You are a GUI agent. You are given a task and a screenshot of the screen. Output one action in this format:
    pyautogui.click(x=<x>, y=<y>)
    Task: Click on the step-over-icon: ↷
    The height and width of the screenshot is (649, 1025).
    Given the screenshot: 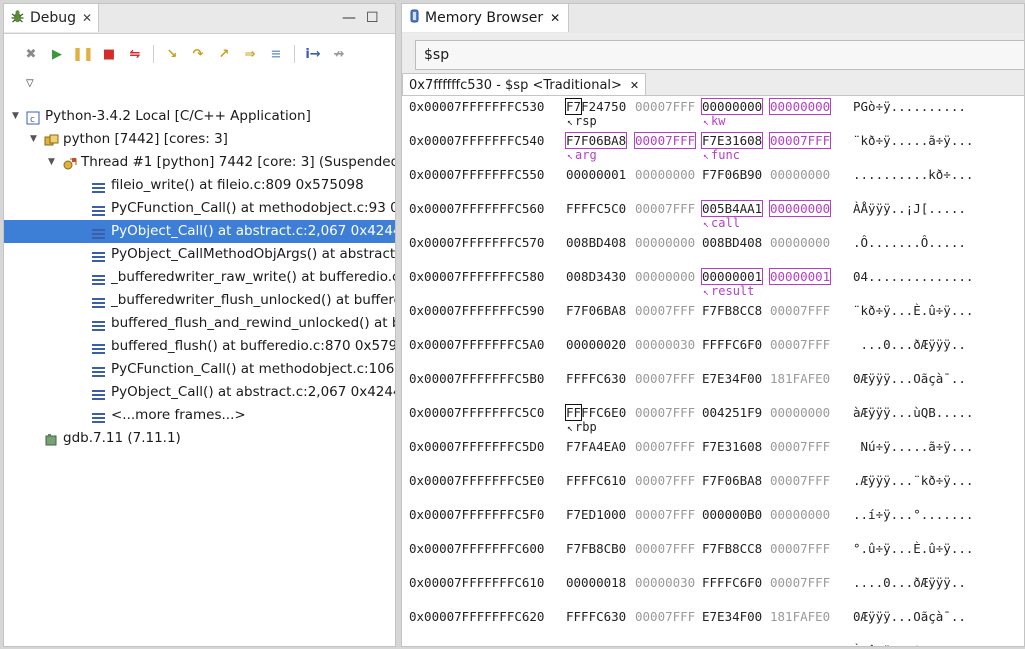 What is the action you would take?
    pyautogui.click(x=198, y=54)
    